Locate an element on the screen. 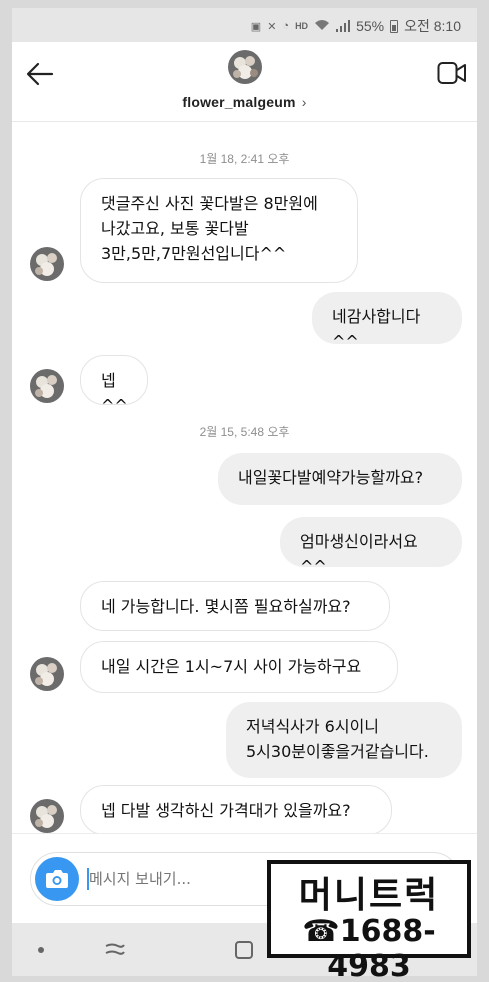 The height and width of the screenshot is (982, 489). username-link: flower_malgeum › is located at coordinates (244, 102).